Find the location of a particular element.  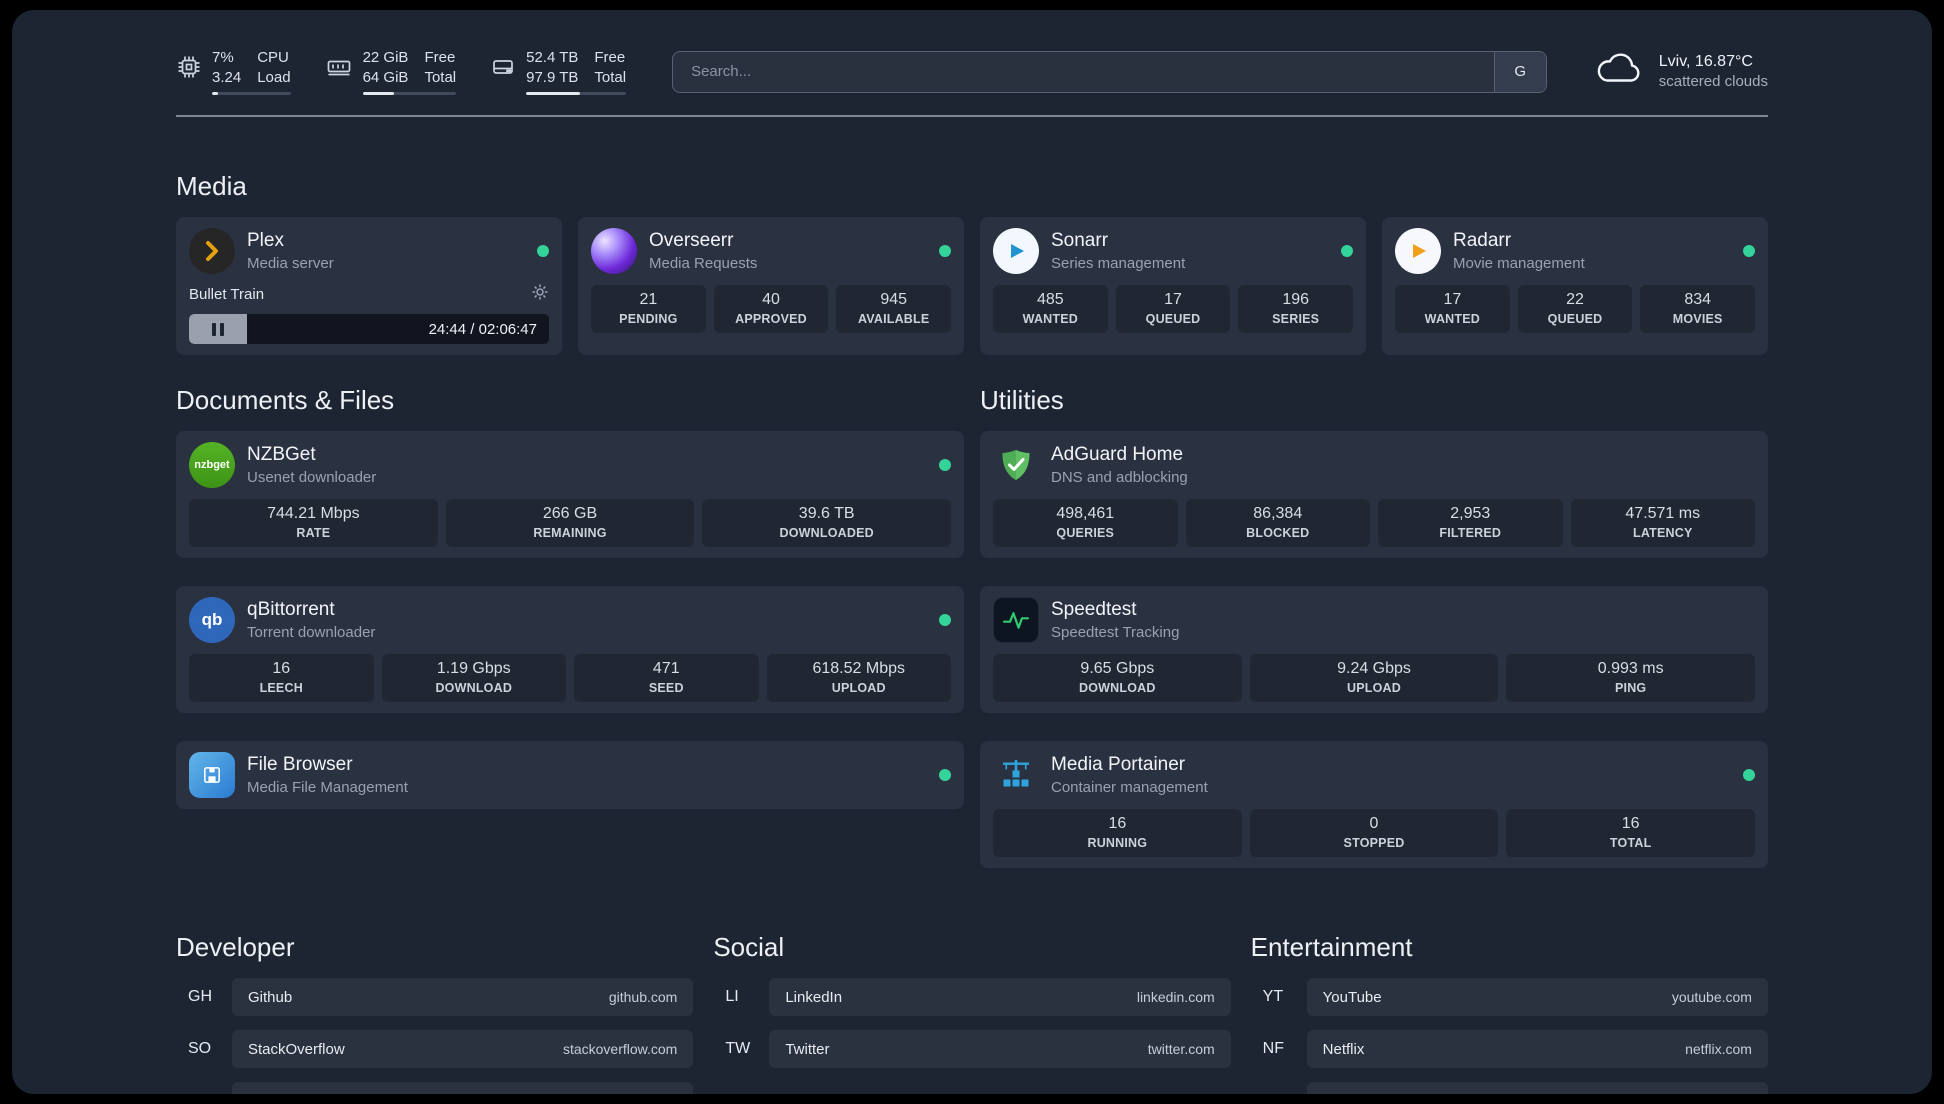

cpu-label: CPU is located at coordinates (273, 57).